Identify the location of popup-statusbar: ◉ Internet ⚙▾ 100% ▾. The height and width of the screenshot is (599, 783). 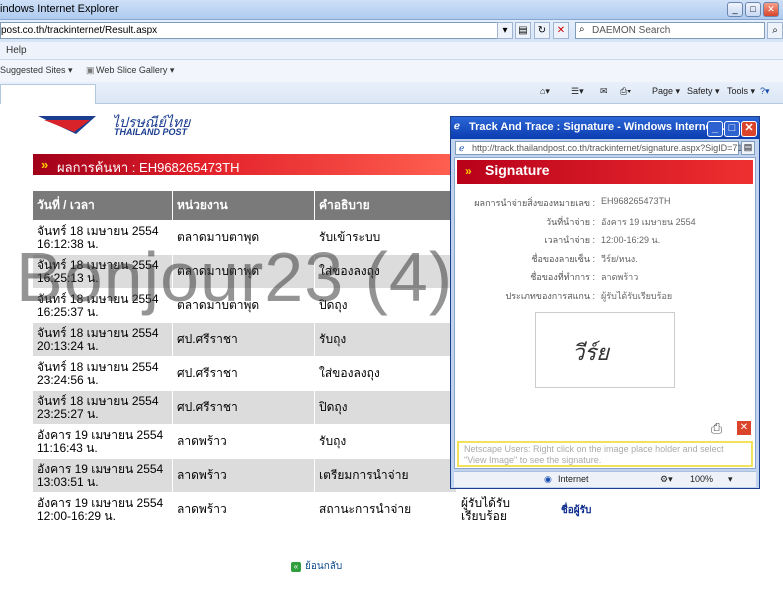
(605, 479).